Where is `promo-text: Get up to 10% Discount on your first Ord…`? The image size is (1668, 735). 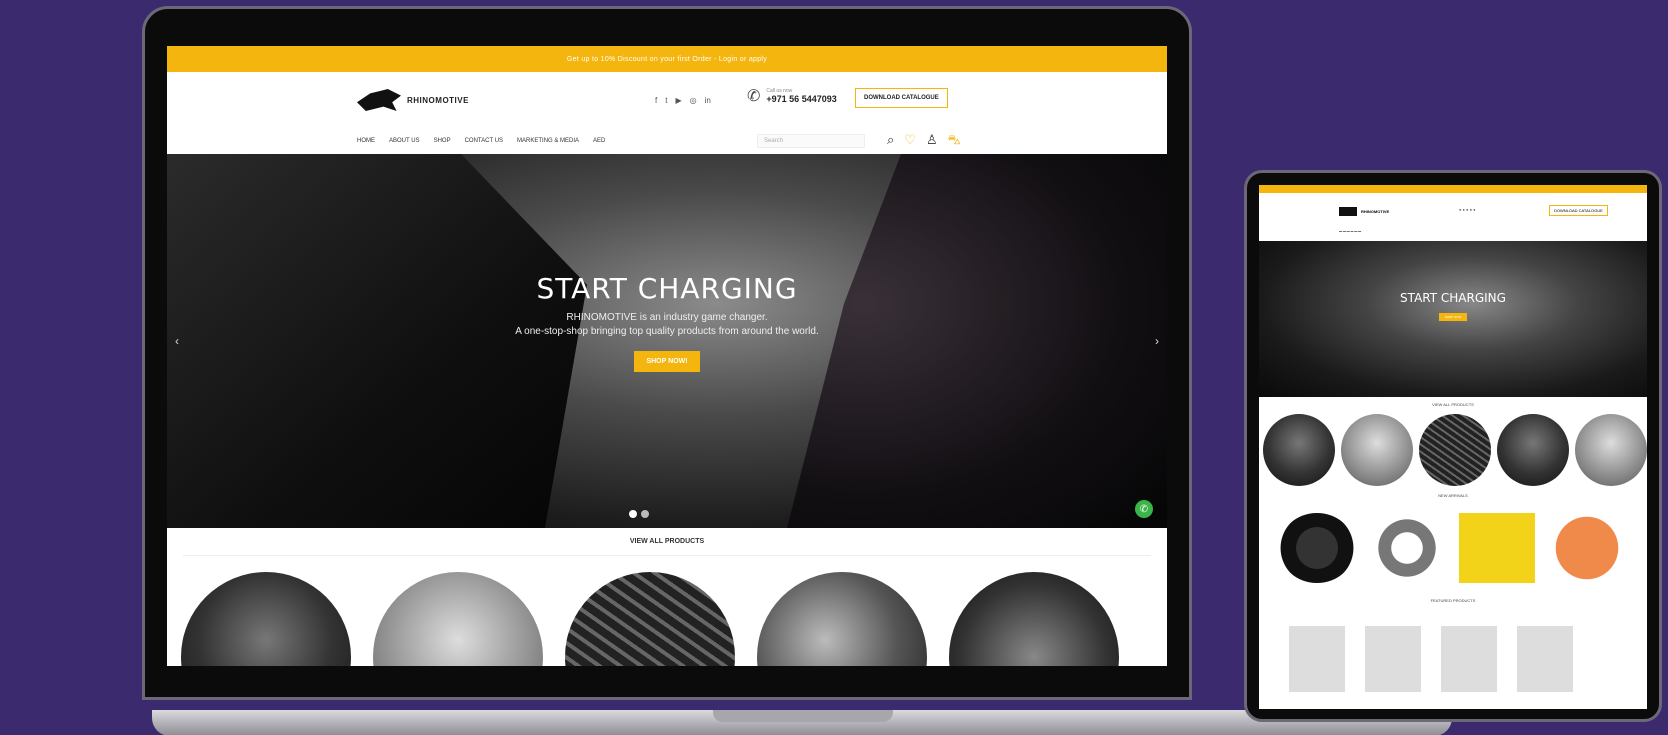 promo-text: Get up to 10% Discount on your first Ord… is located at coordinates (667, 59).